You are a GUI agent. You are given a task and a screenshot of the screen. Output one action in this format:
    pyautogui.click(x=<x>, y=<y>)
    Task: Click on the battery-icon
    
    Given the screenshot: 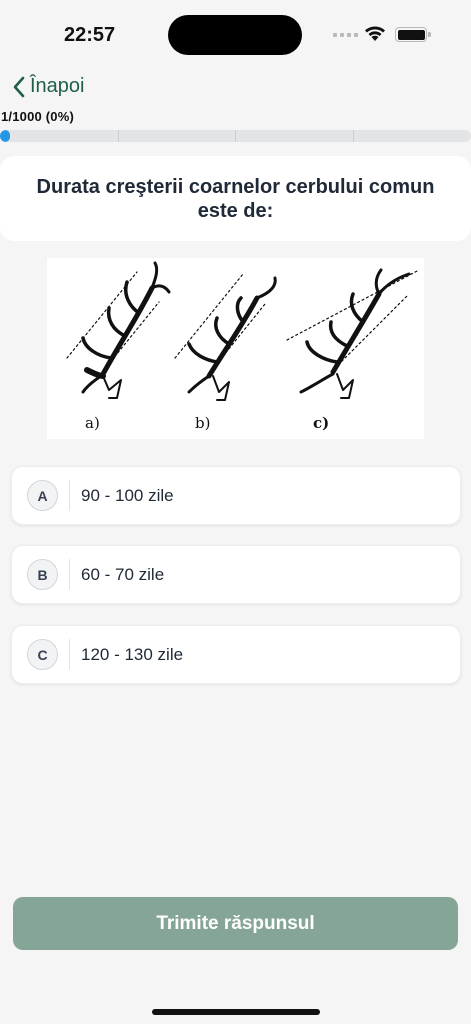 What is the action you would take?
    pyautogui.click(x=413, y=34)
    